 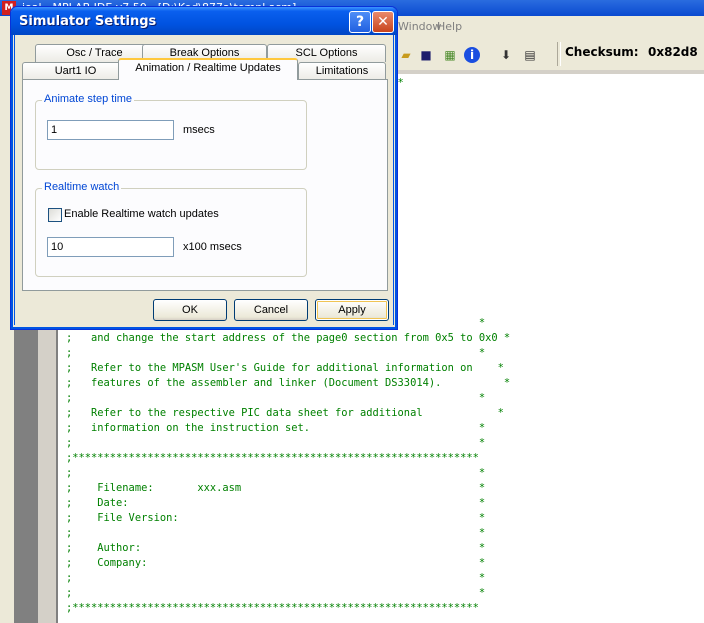 I want to click on download-icon: ⬇, so click(x=506, y=55).